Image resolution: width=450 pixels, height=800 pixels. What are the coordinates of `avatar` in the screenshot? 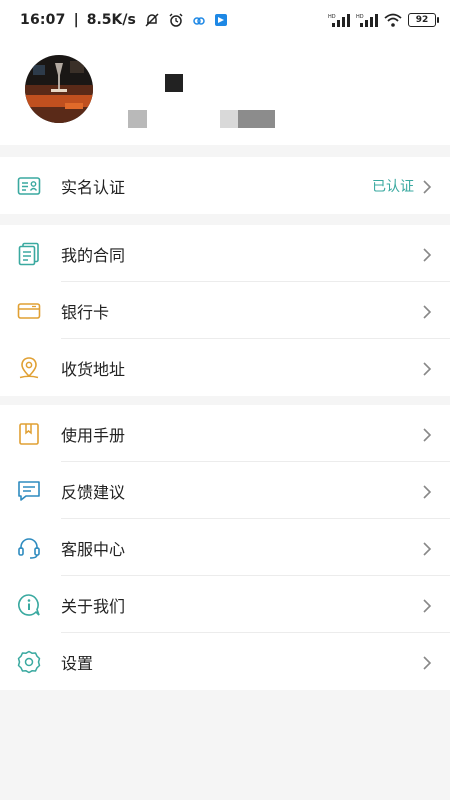 It's located at (59, 89).